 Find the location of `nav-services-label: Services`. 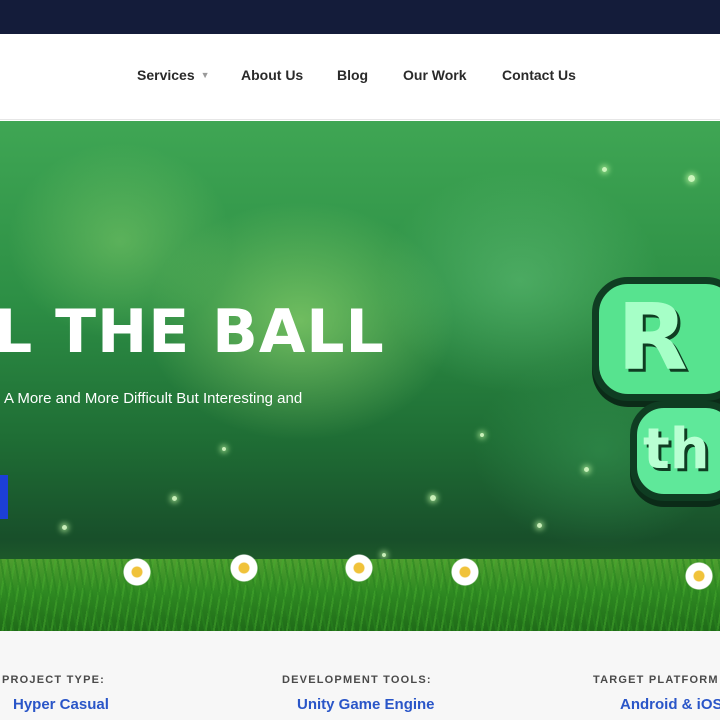

nav-services-label: Services is located at coordinates (166, 75).